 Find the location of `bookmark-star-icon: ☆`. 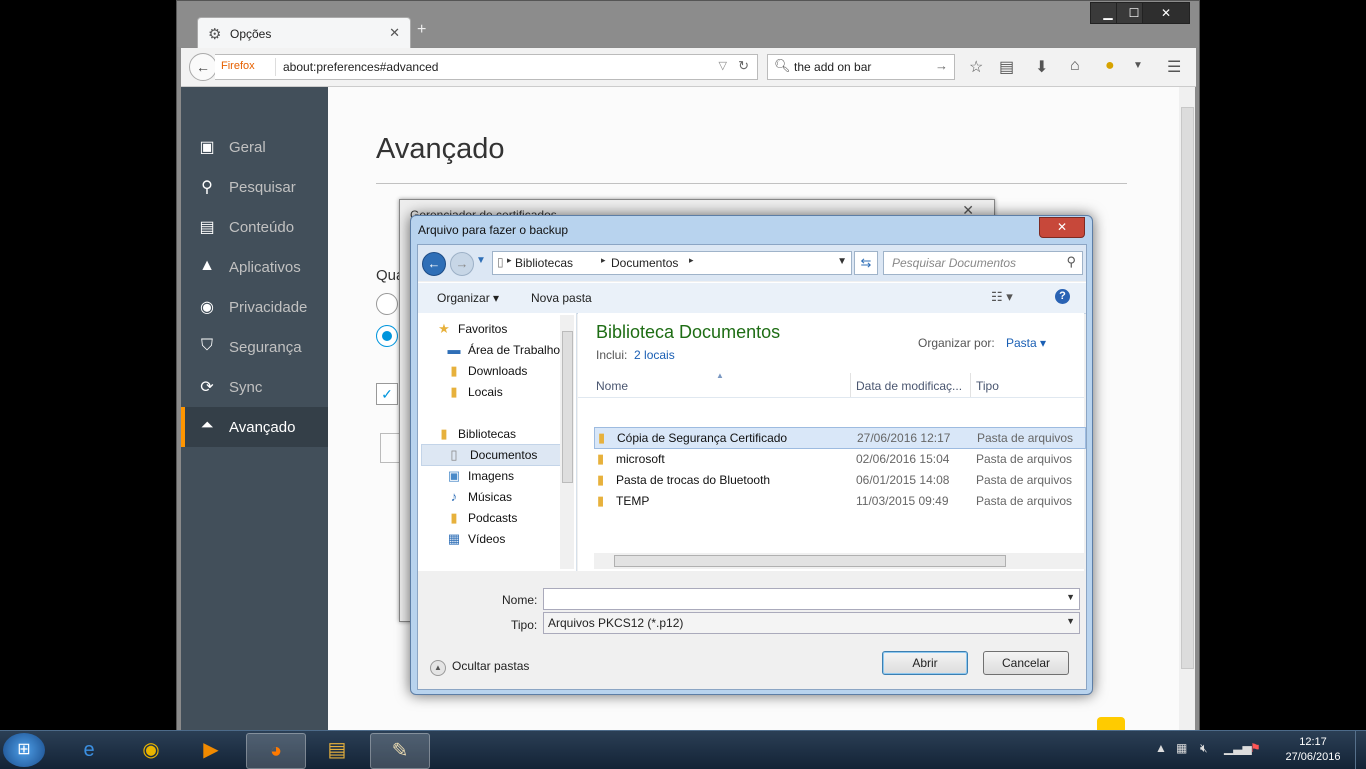

bookmark-star-icon: ☆ is located at coordinates (976, 67).